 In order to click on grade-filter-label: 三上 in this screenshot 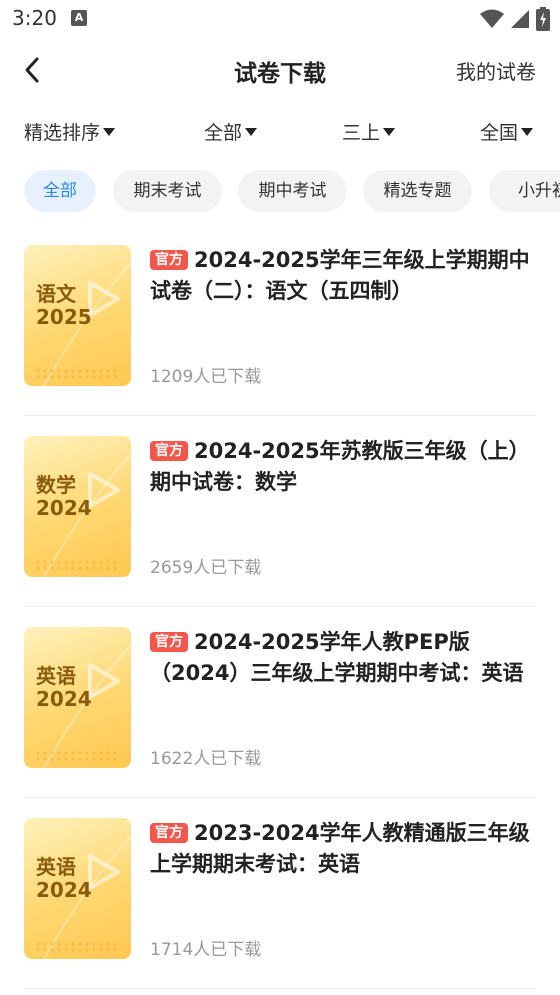, I will do `click(361, 133)`.